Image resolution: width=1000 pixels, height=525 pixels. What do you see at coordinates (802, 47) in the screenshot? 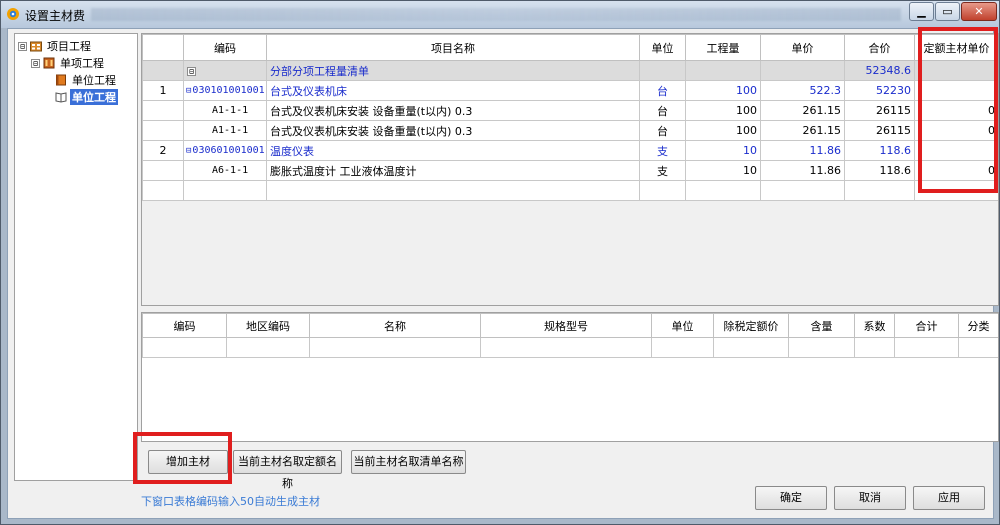
I see `col-header-price: 单价` at bounding box center [802, 47].